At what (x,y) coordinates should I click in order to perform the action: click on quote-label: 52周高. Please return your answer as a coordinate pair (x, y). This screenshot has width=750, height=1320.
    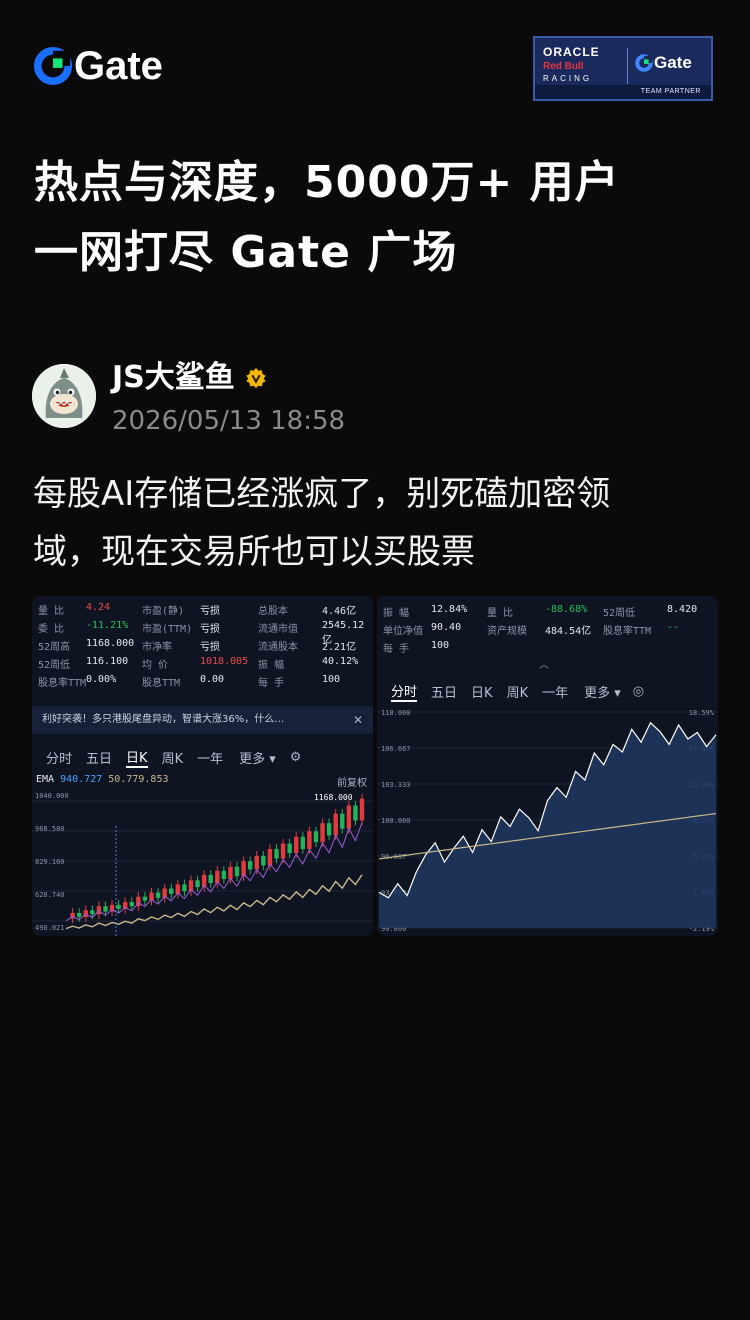
    Looking at the image, I should click on (54, 647).